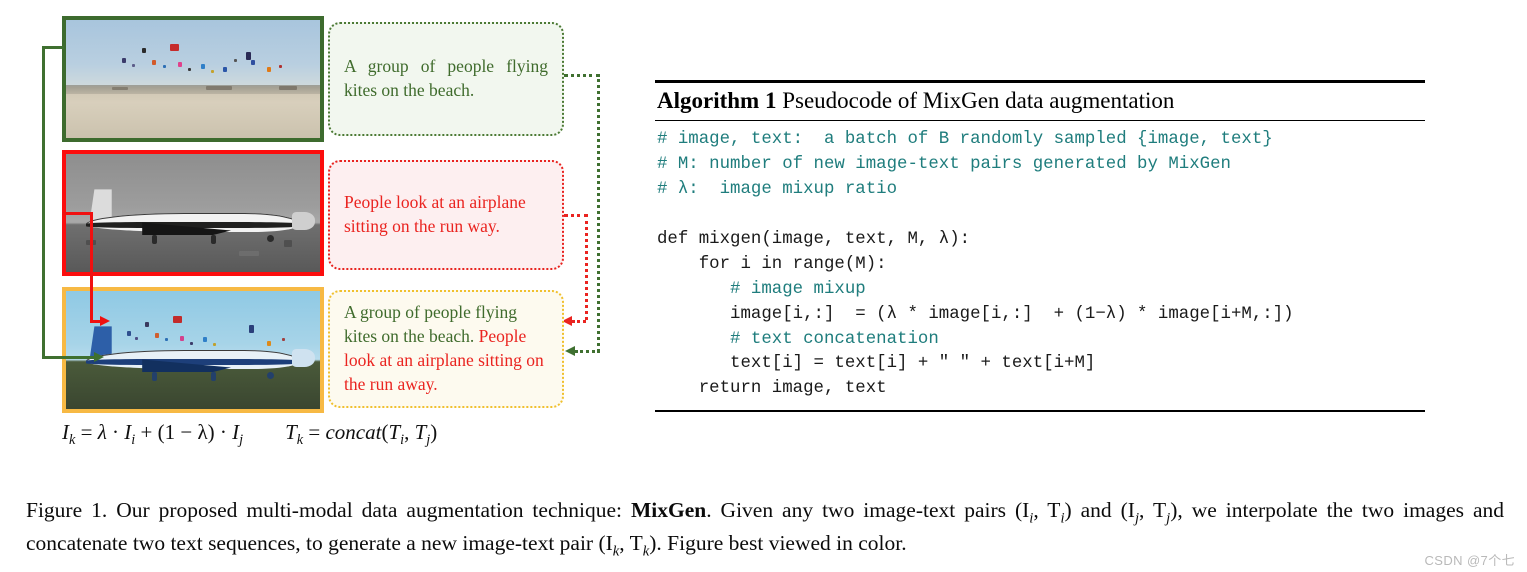  I want to click on caption-pair2-close: ), we, so click(1193, 510).